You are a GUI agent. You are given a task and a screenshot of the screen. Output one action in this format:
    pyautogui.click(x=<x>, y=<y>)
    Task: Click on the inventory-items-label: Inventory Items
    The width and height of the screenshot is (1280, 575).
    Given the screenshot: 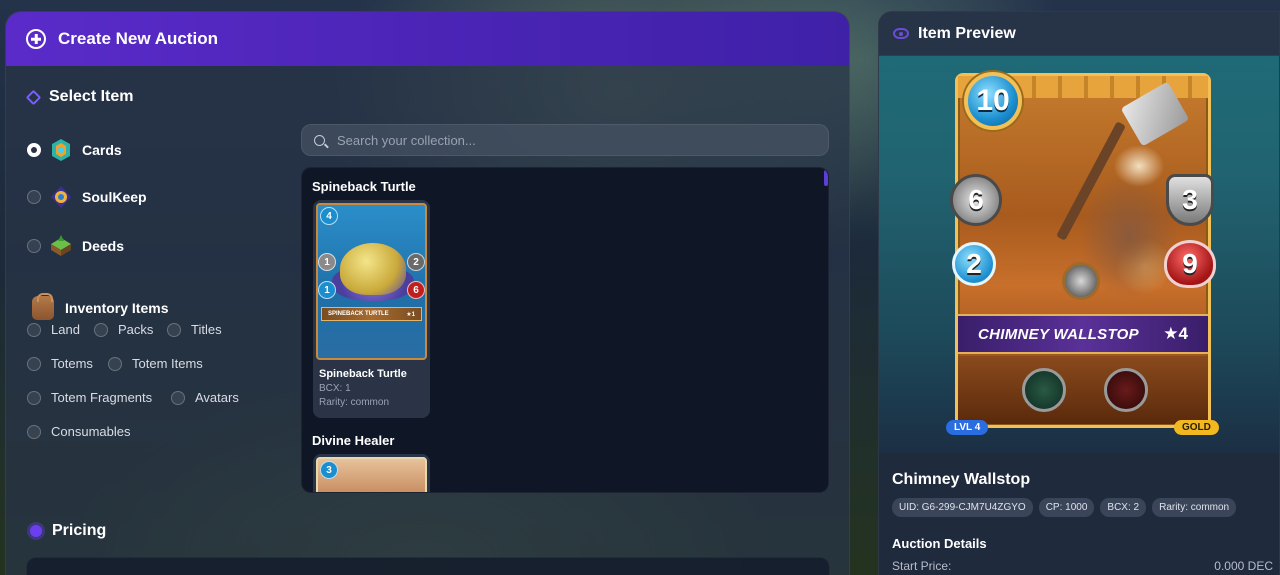 What is the action you would take?
    pyautogui.click(x=117, y=308)
    